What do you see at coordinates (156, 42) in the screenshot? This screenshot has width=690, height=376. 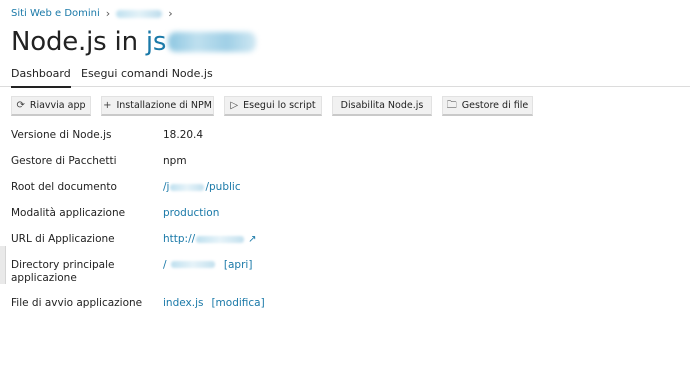 I see `page-title-domain: js` at bounding box center [156, 42].